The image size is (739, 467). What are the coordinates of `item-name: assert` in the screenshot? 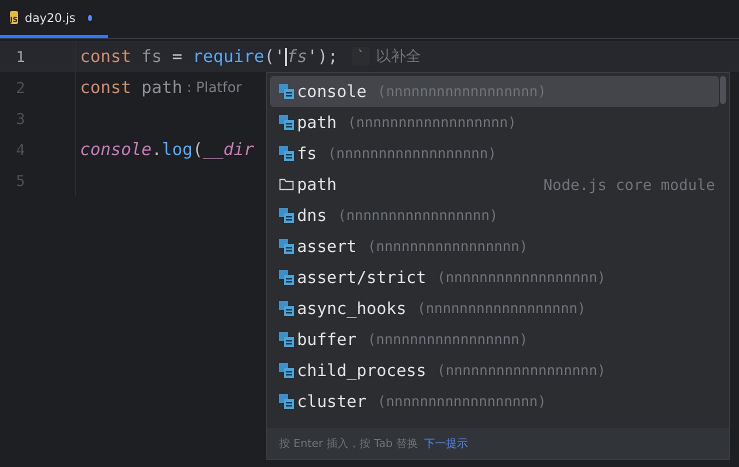 It's located at (327, 246).